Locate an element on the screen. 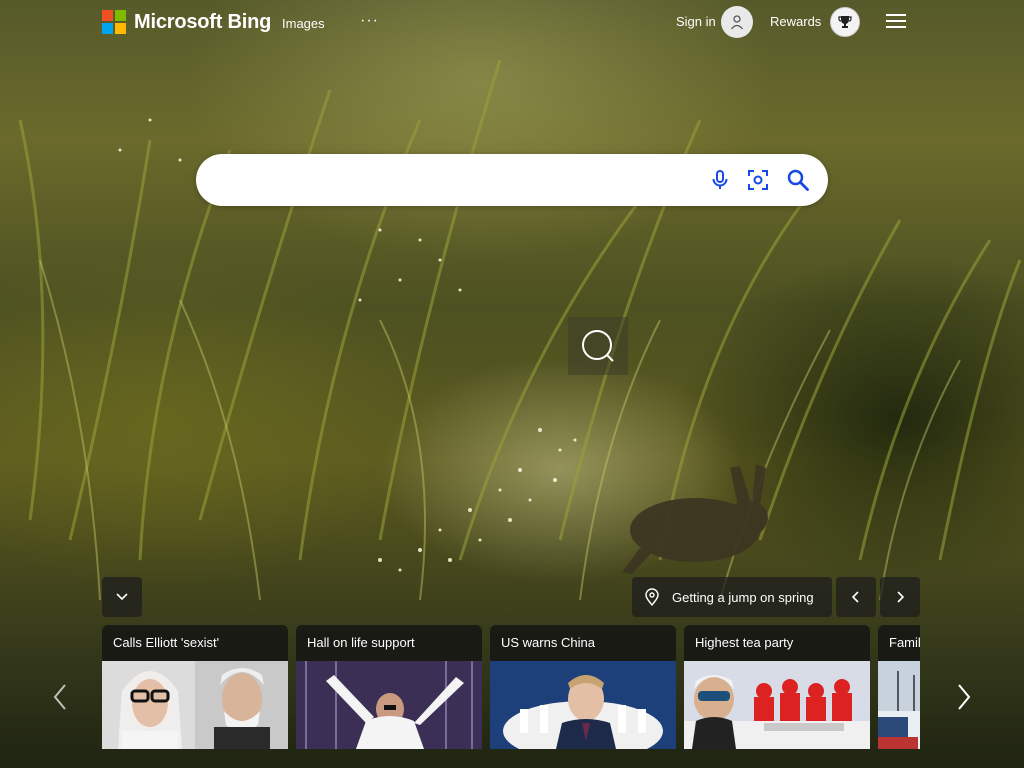 The image size is (1024, 768). news-card-title: Calls Elliott 'sexist' is located at coordinates (166, 642).